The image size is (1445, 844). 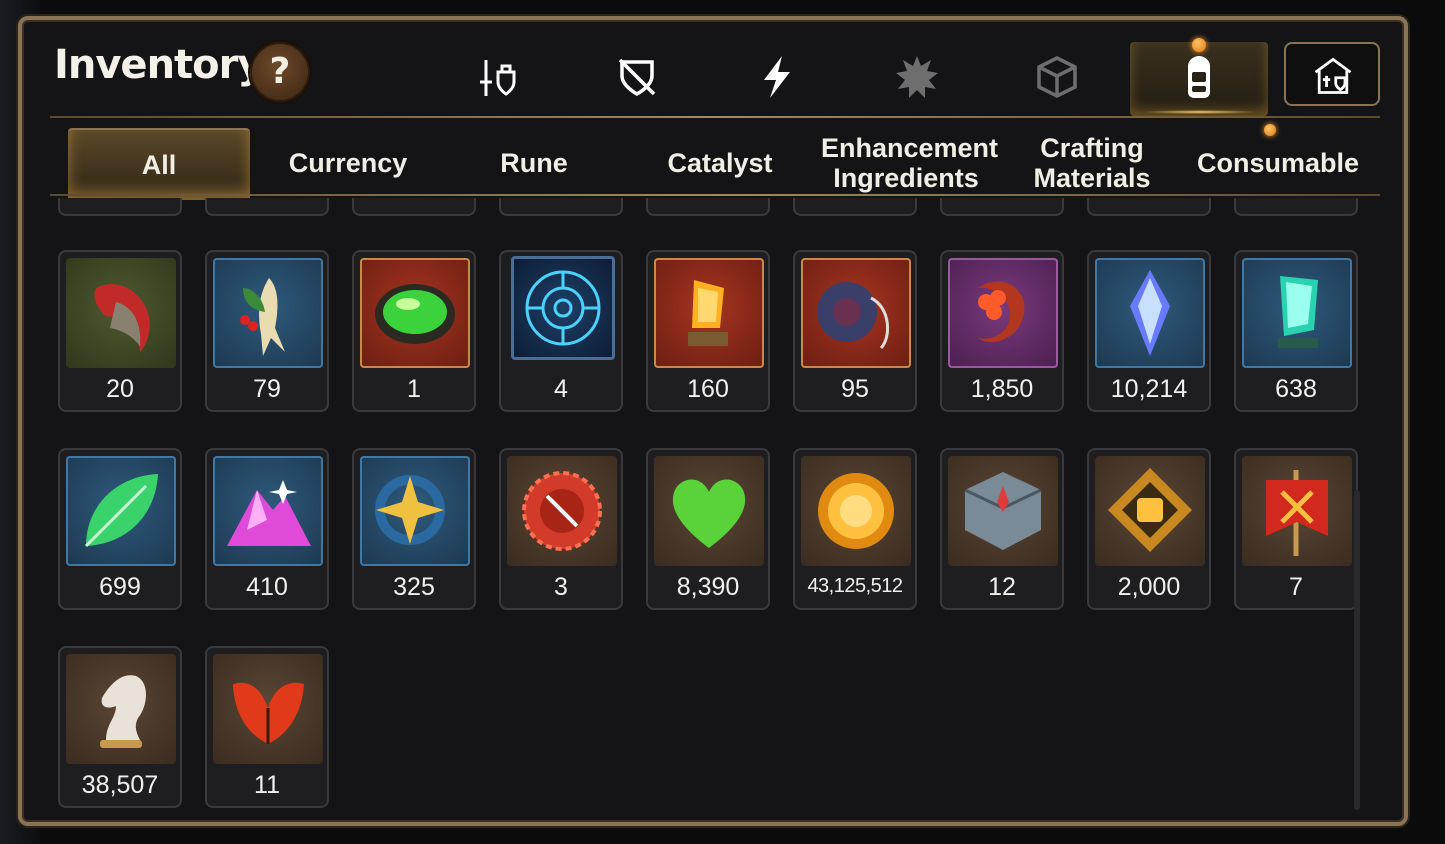 I want to click on ginseng-root-icon, so click(x=268, y=313).